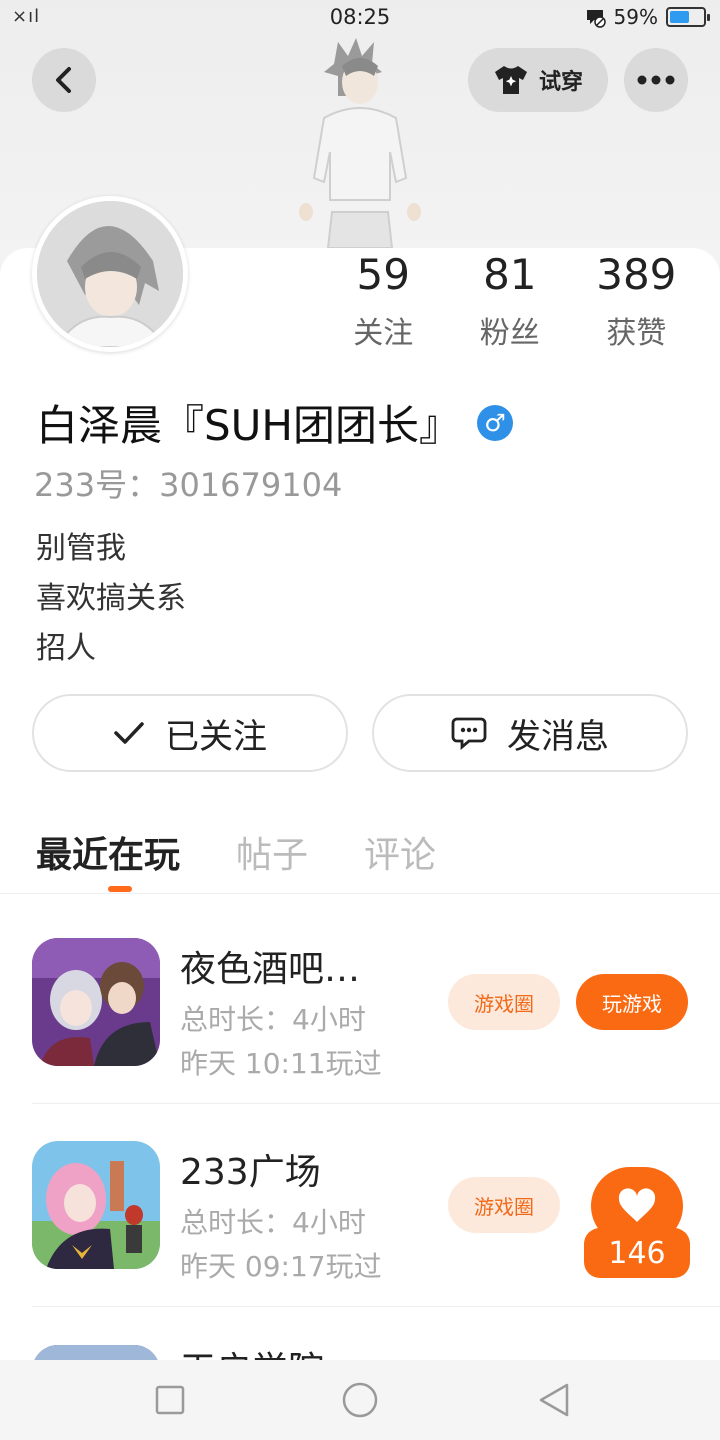  What do you see at coordinates (632, 1002) in the screenshot?
I see `play-game-button: 玩游戏` at bounding box center [632, 1002].